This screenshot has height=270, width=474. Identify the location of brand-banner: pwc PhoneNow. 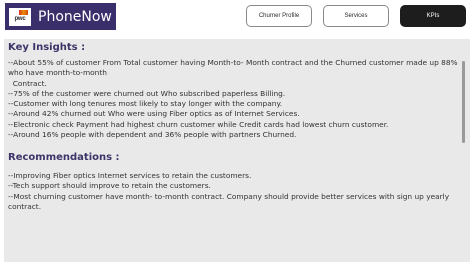
(60, 16).